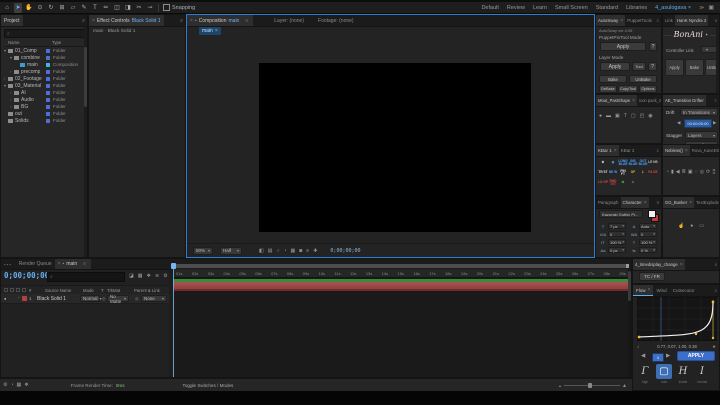 The width and height of the screenshot is (720, 405). Describe the element at coordinates (118, 299) in the screenshot. I see `track-matte-dropdown: No Matte` at that location.